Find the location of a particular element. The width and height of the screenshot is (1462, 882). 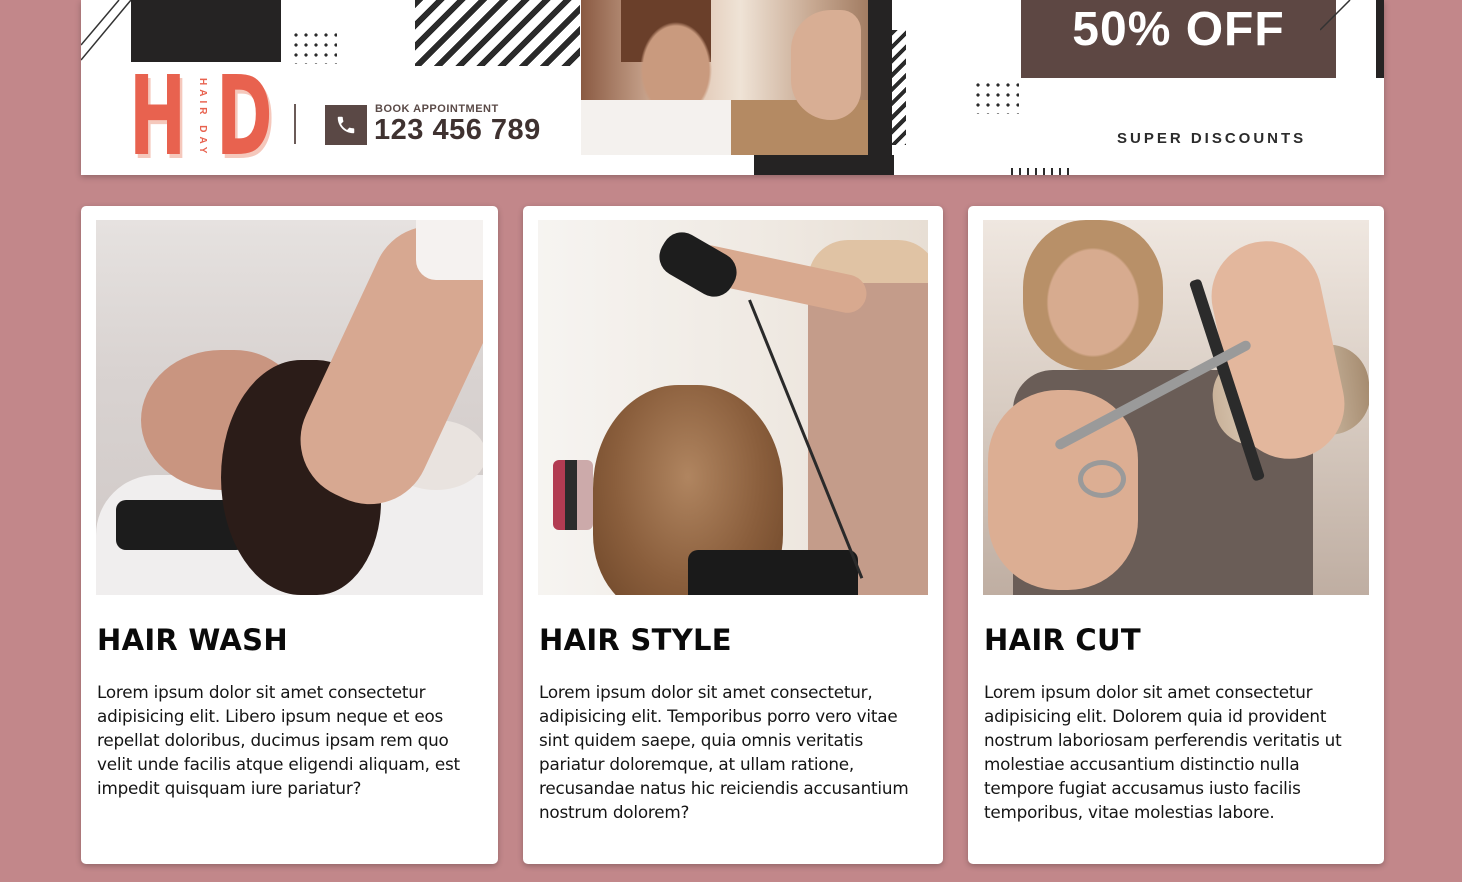

hair-style-image is located at coordinates (733, 407).